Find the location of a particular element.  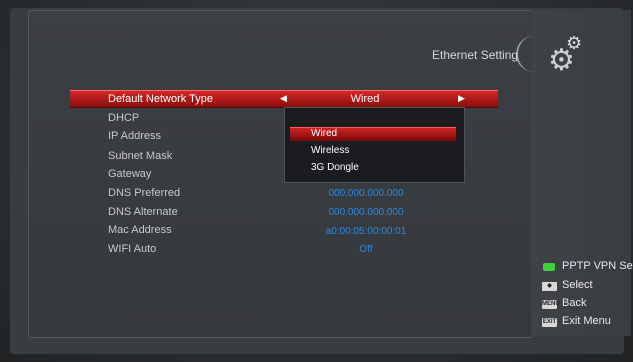

row-label-wifi-auto: WIFI Auto is located at coordinates (132, 249).